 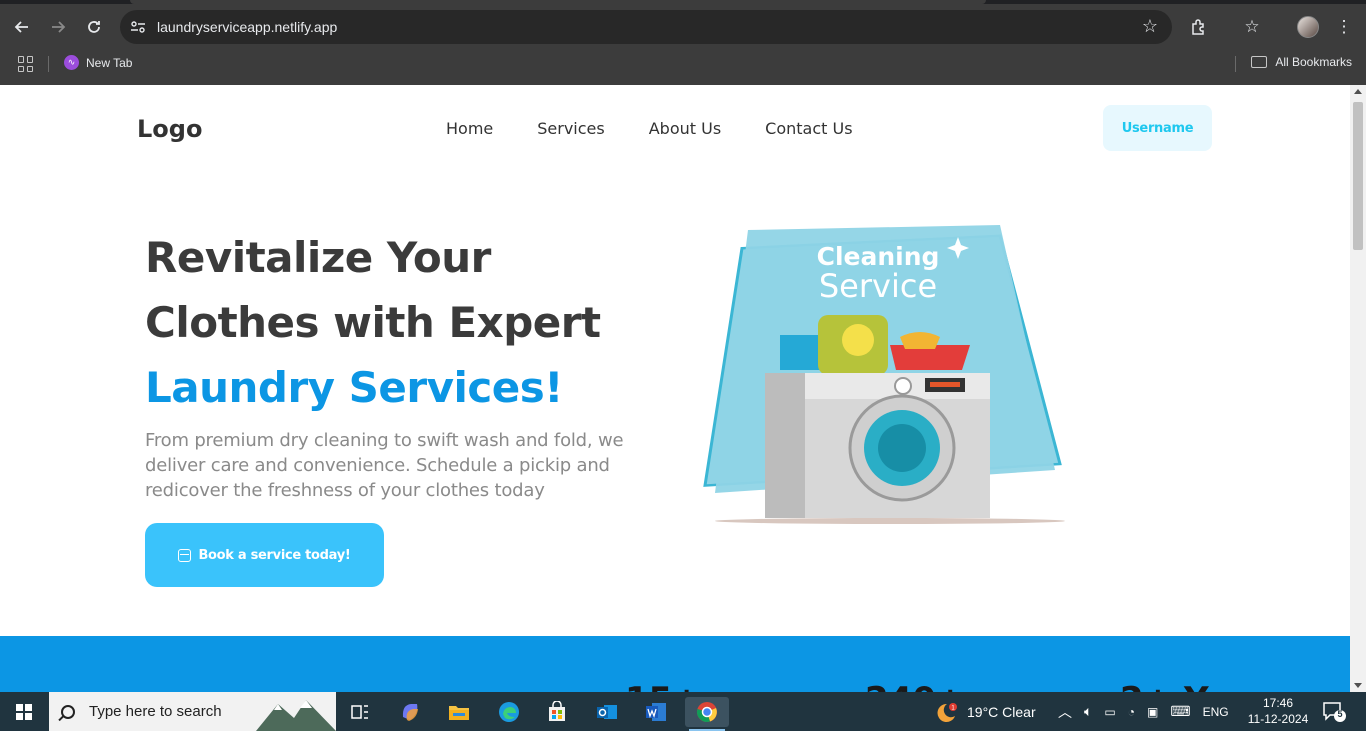 What do you see at coordinates (22, 27) in the screenshot?
I see `back-icon` at bounding box center [22, 27].